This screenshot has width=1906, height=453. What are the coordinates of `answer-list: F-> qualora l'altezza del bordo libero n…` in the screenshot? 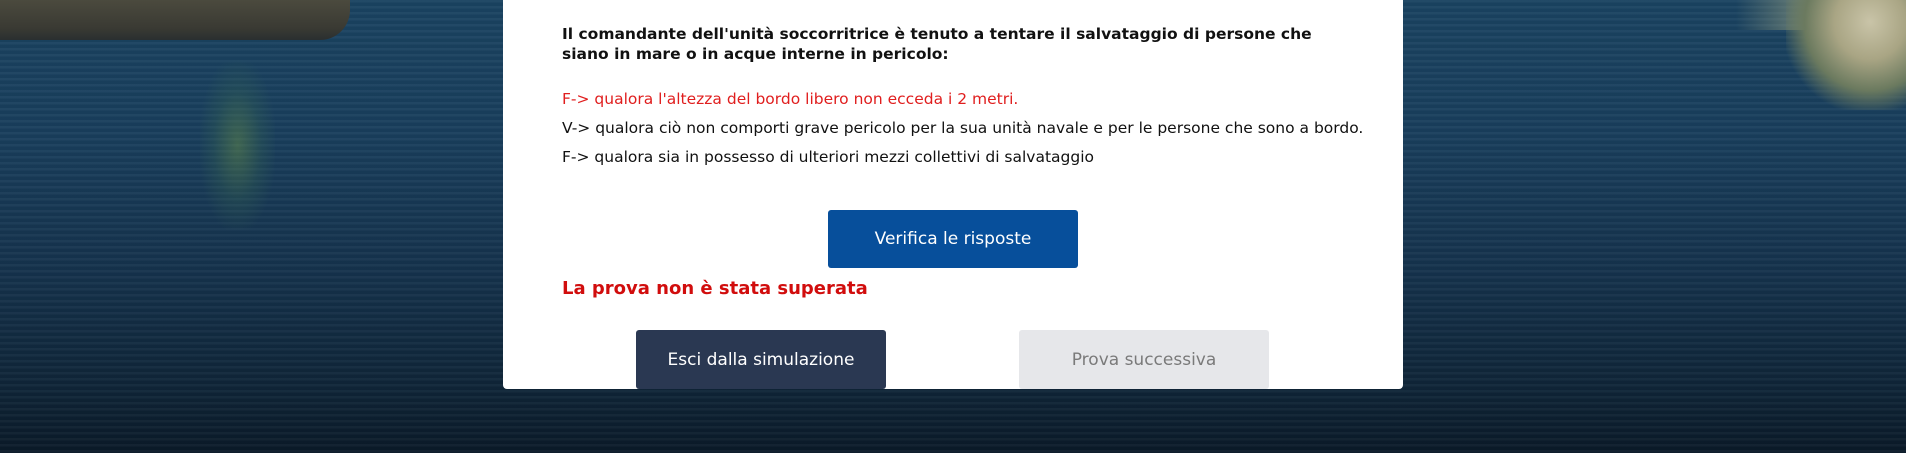 It's located at (962, 128).